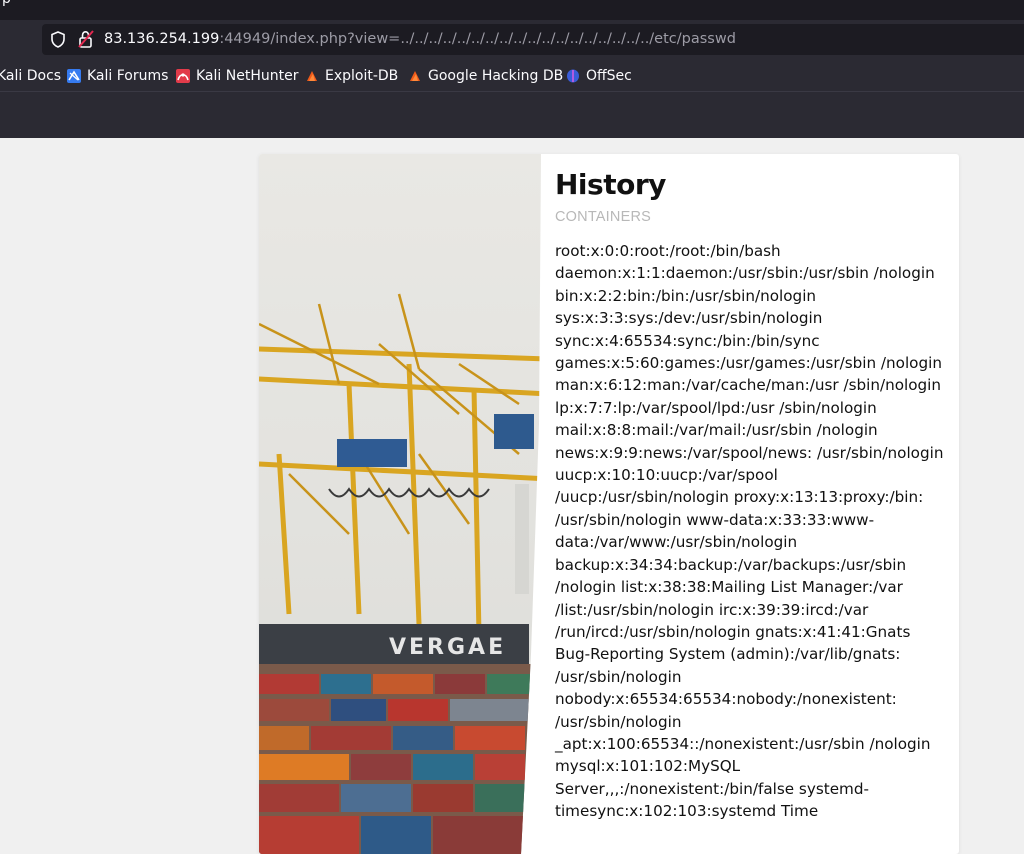  I want to click on tab-strip: p, so click(512, 10).